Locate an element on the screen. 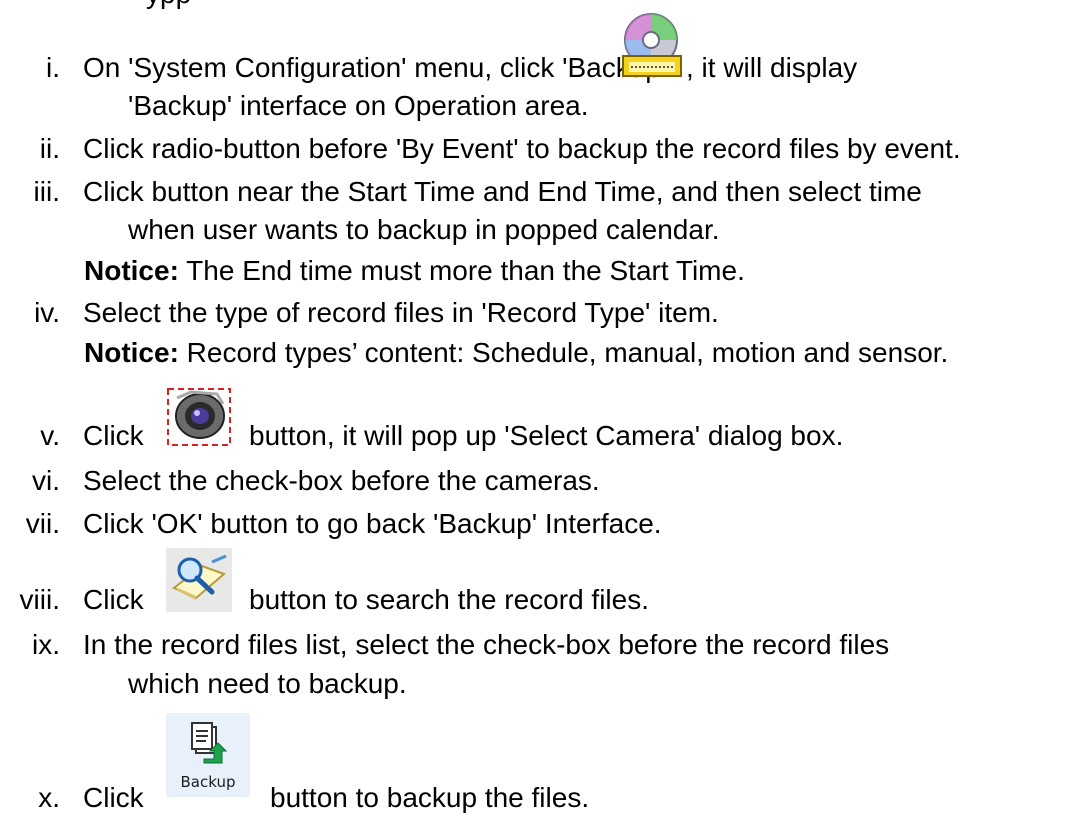 Image resolution: width=1086 pixels, height=828 pixels. backup-icon-label: Backup is located at coordinates (208, 782).